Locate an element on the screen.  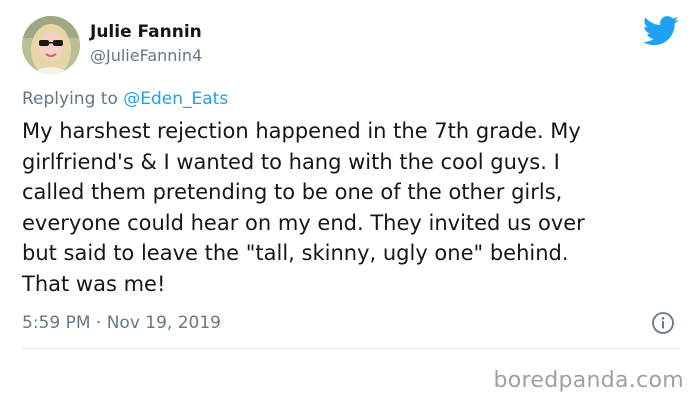
author-name: Julie Fannin is located at coordinates (146, 32).